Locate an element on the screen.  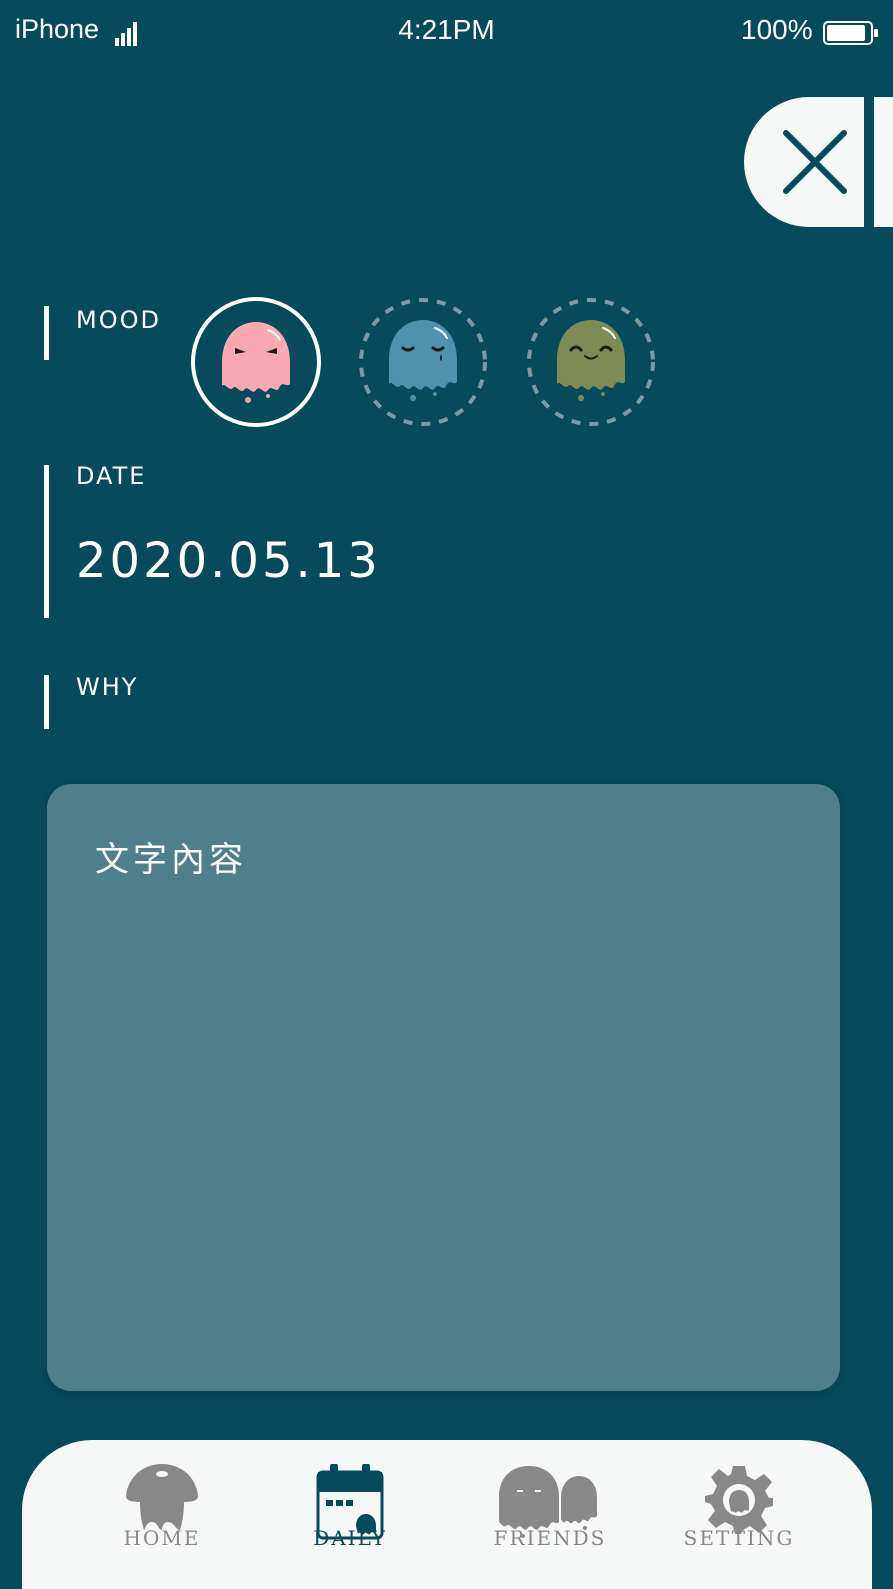
why-text: 文字內容 is located at coordinates (171, 860).